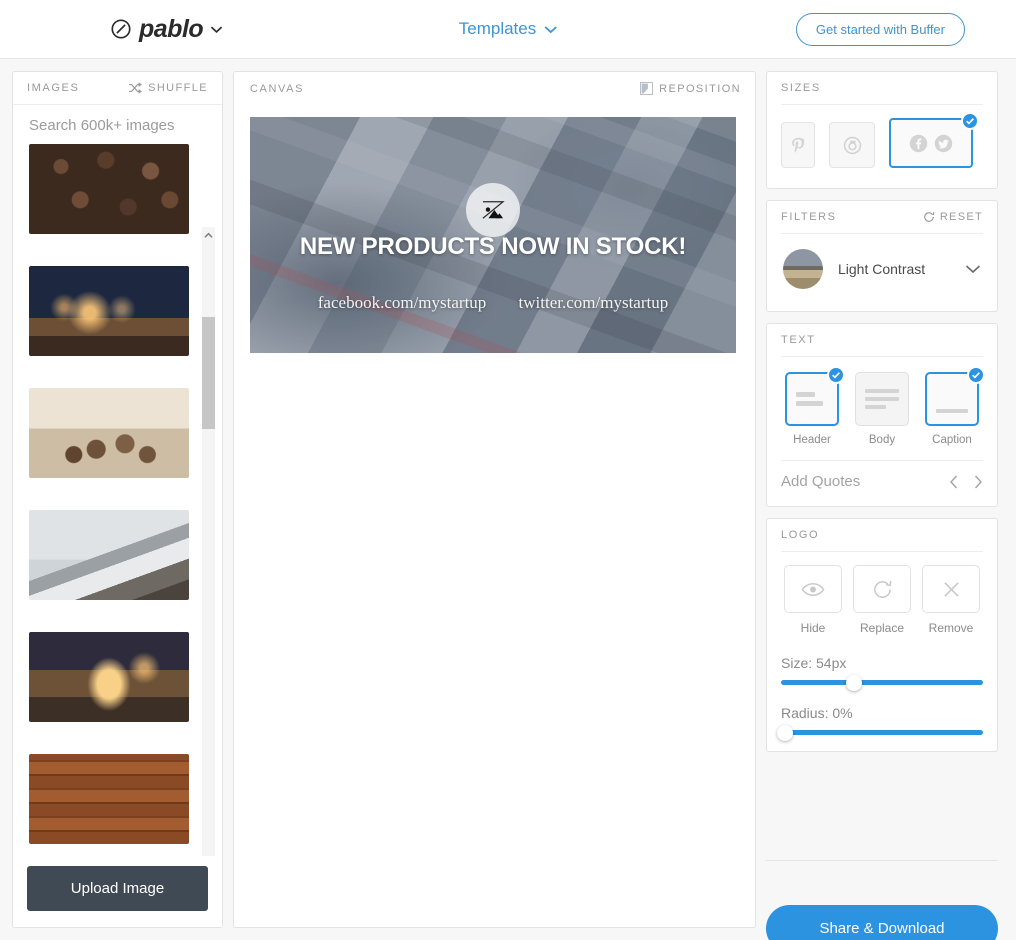  What do you see at coordinates (815, 396) in the screenshot?
I see `header-preview` at bounding box center [815, 396].